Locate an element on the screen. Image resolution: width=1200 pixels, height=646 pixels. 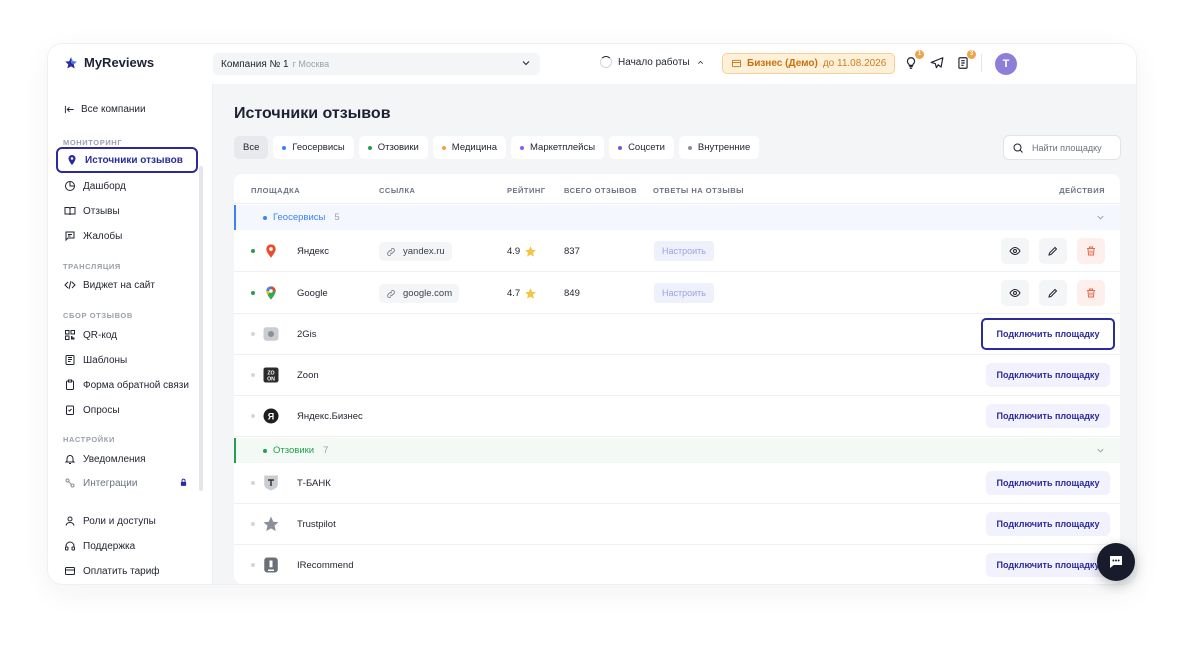
bell-icon is located at coordinates (70, 459).